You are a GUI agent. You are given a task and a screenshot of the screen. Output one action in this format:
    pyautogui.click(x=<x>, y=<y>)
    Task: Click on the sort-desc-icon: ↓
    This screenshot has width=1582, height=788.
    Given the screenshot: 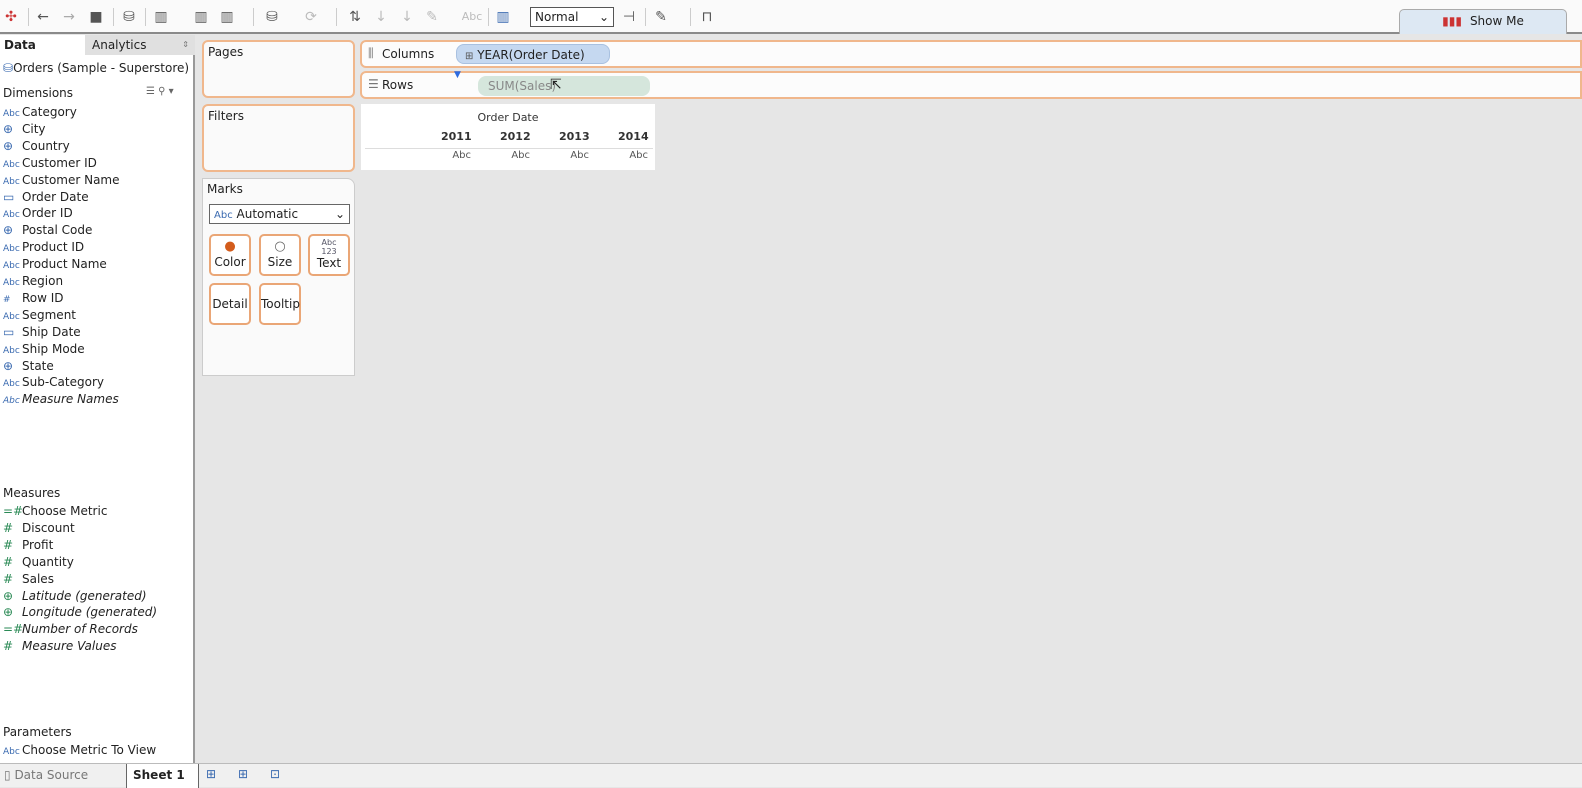 What is the action you would take?
    pyautogui.click(x=407, y=17)
    